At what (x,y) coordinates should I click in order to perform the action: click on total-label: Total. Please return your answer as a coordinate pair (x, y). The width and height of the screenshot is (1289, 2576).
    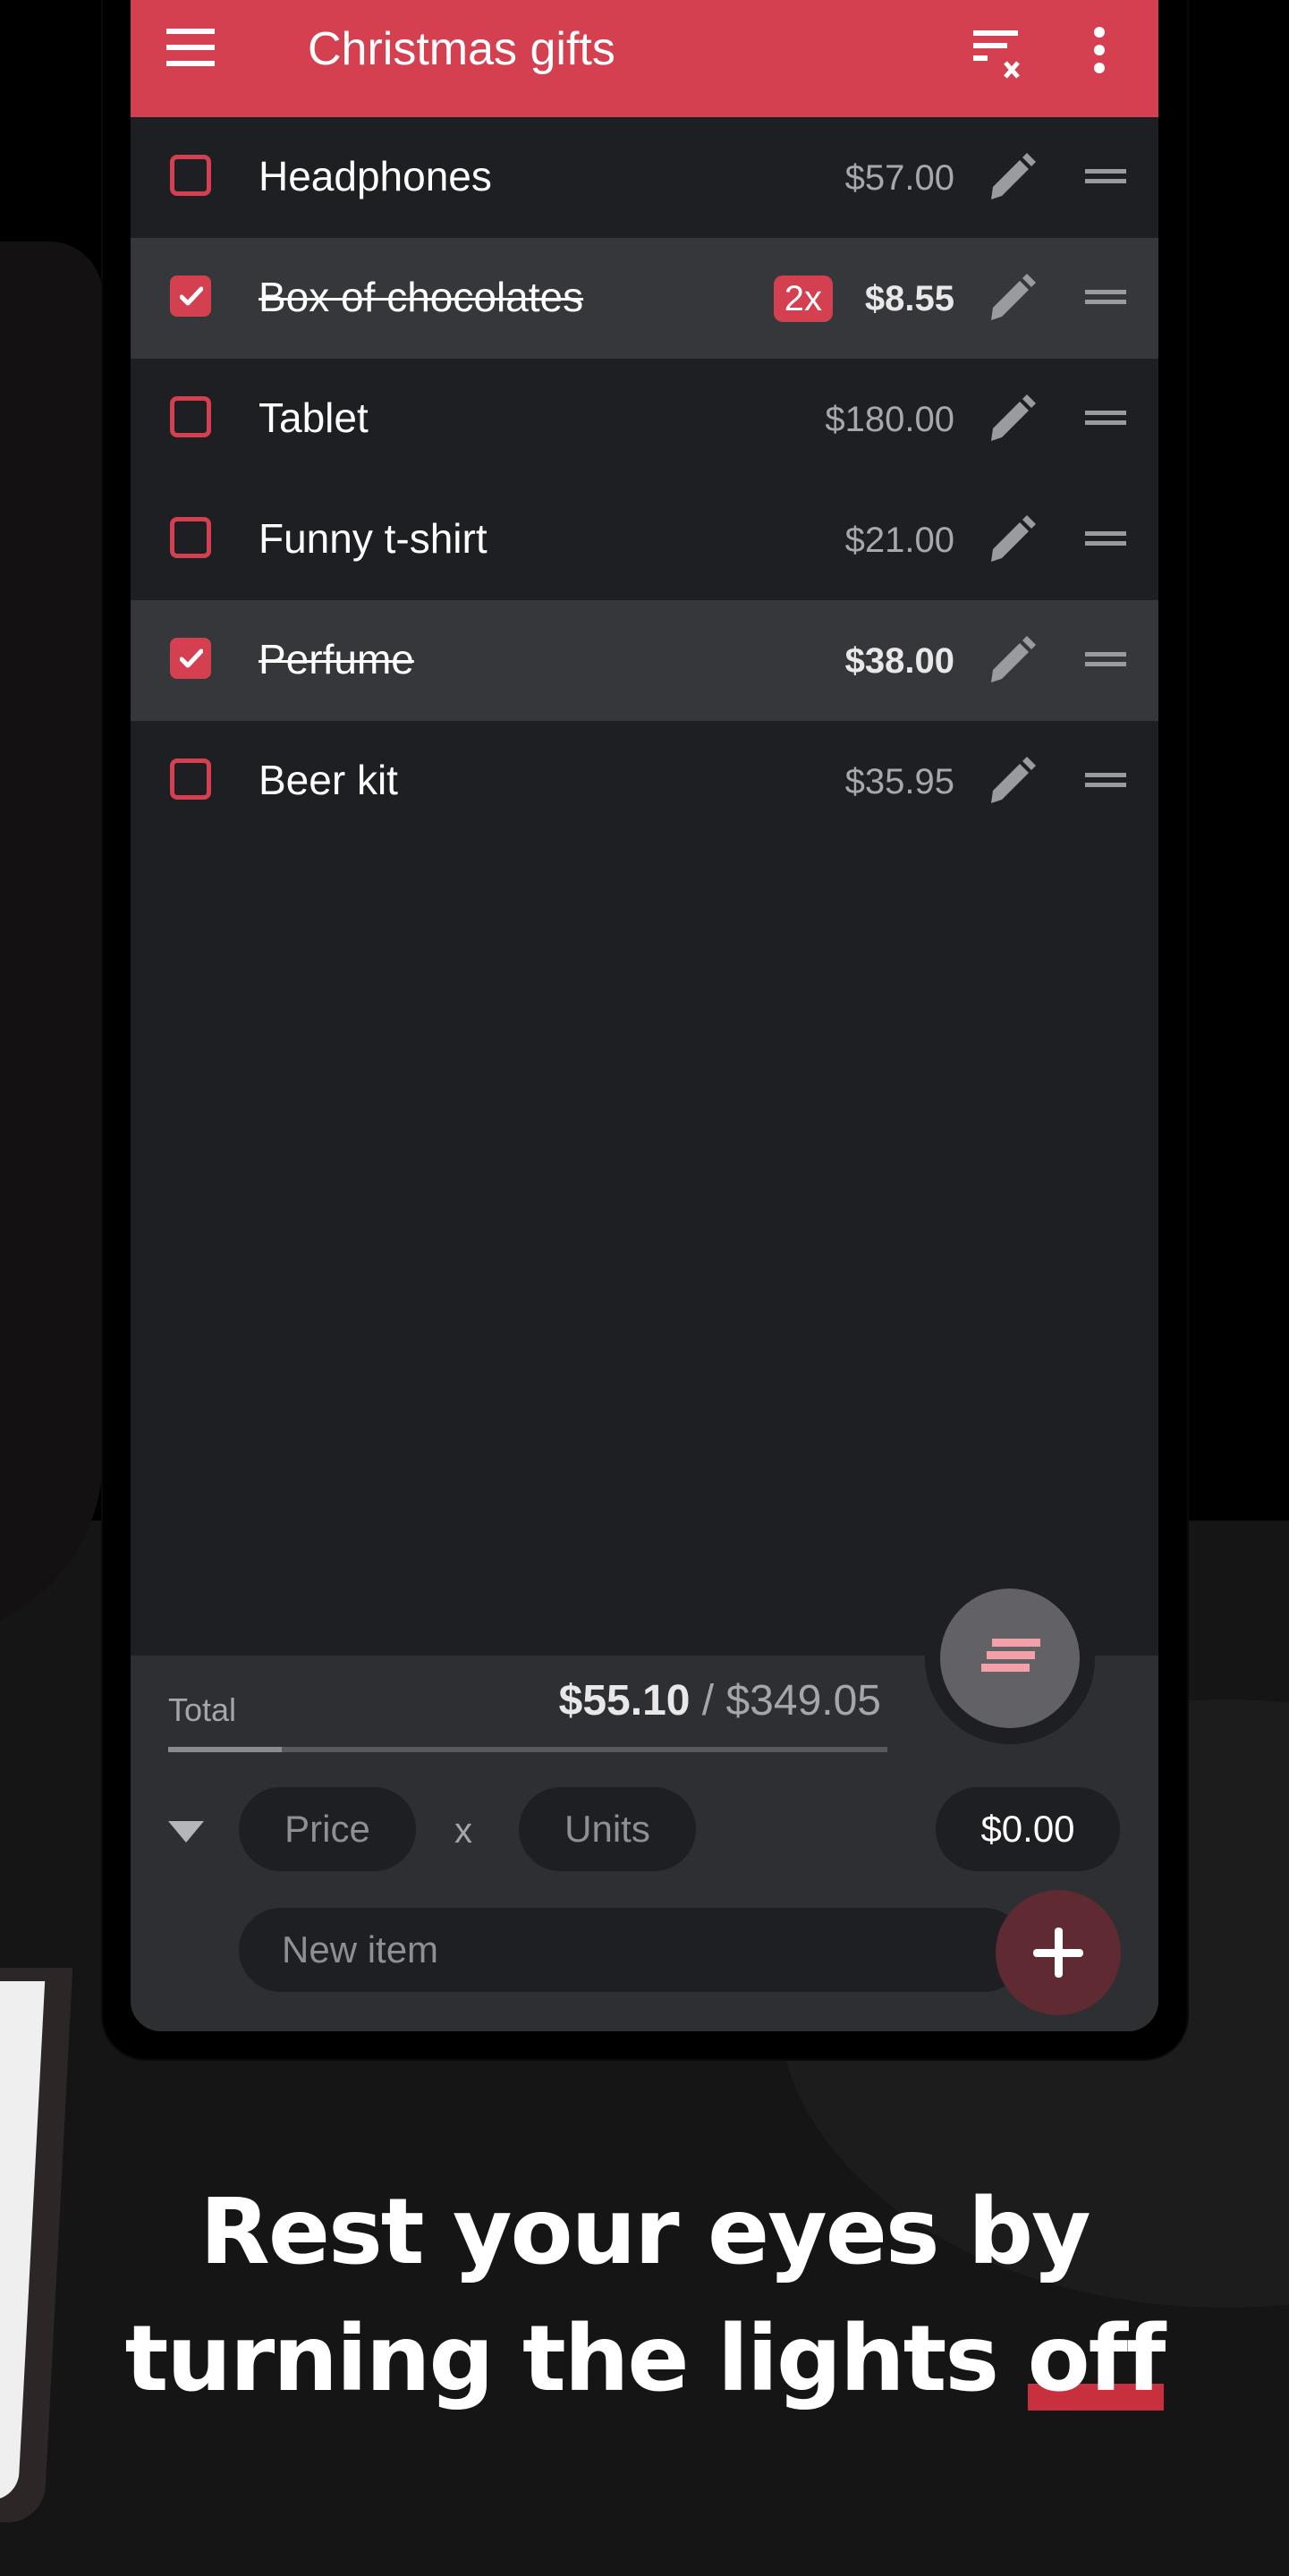
    Looking at the image, I should click on (202, 1709).